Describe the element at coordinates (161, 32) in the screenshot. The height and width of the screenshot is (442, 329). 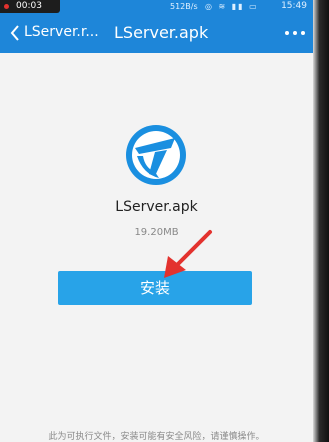
I see `page-title: LServer.apk` at that location.